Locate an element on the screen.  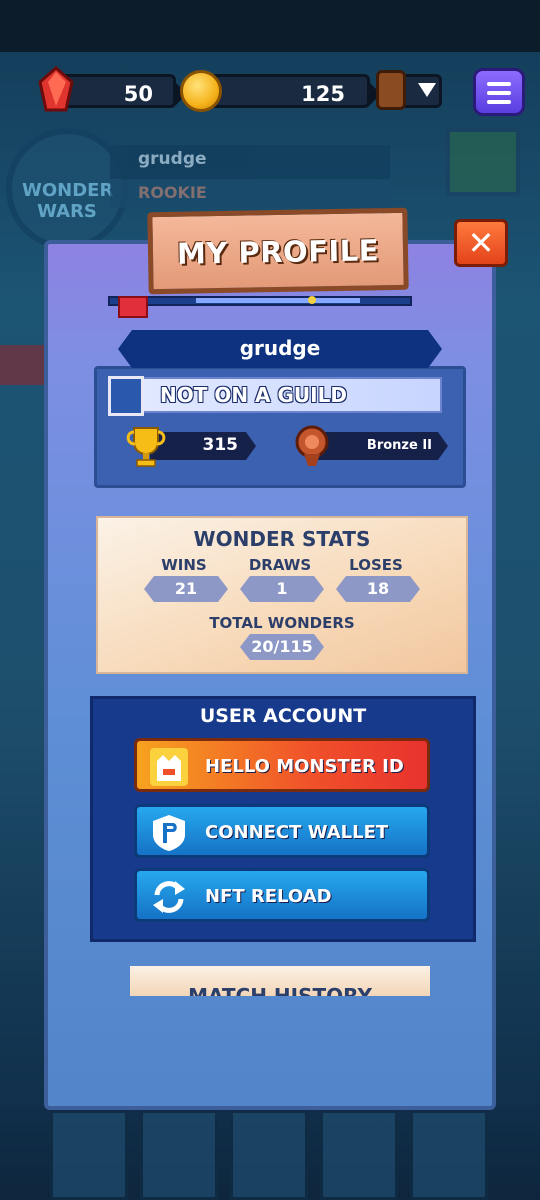
username-bar: grudge is located at coordinates (280, 349).